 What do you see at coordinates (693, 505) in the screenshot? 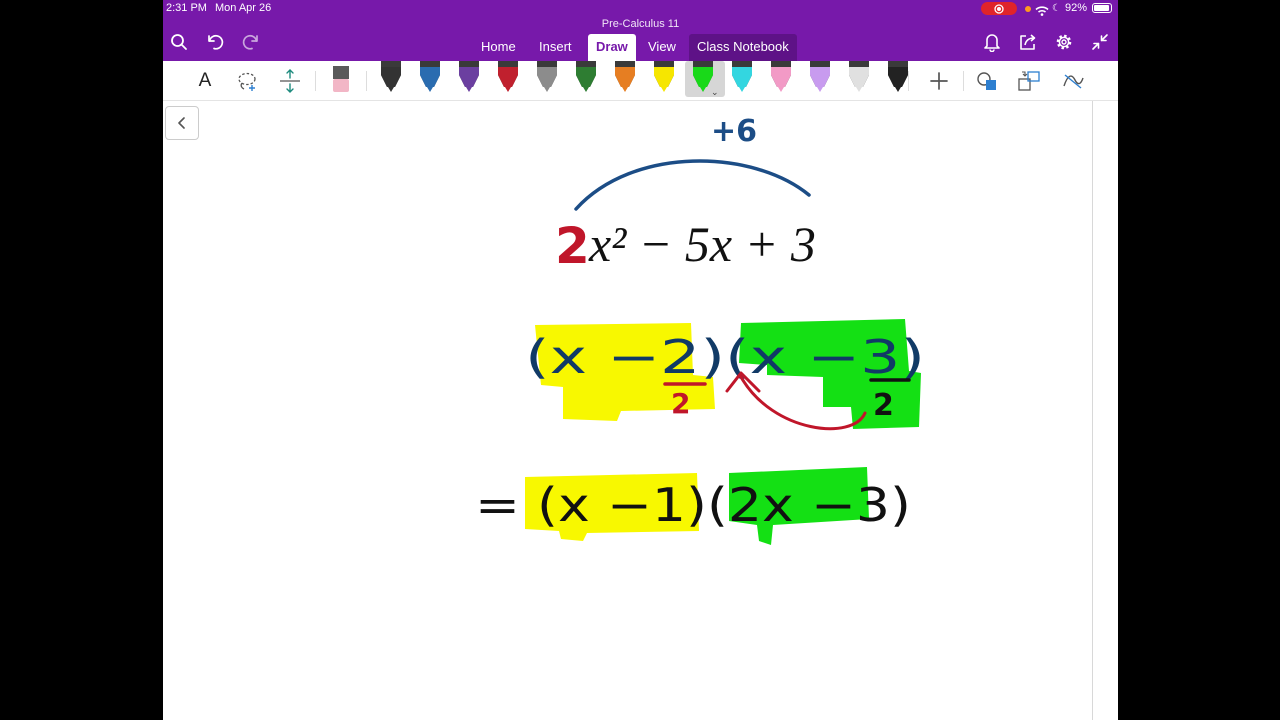
I see `factor-line-2: = (x −1)(2x −3)` at bounding box center [693, 505].